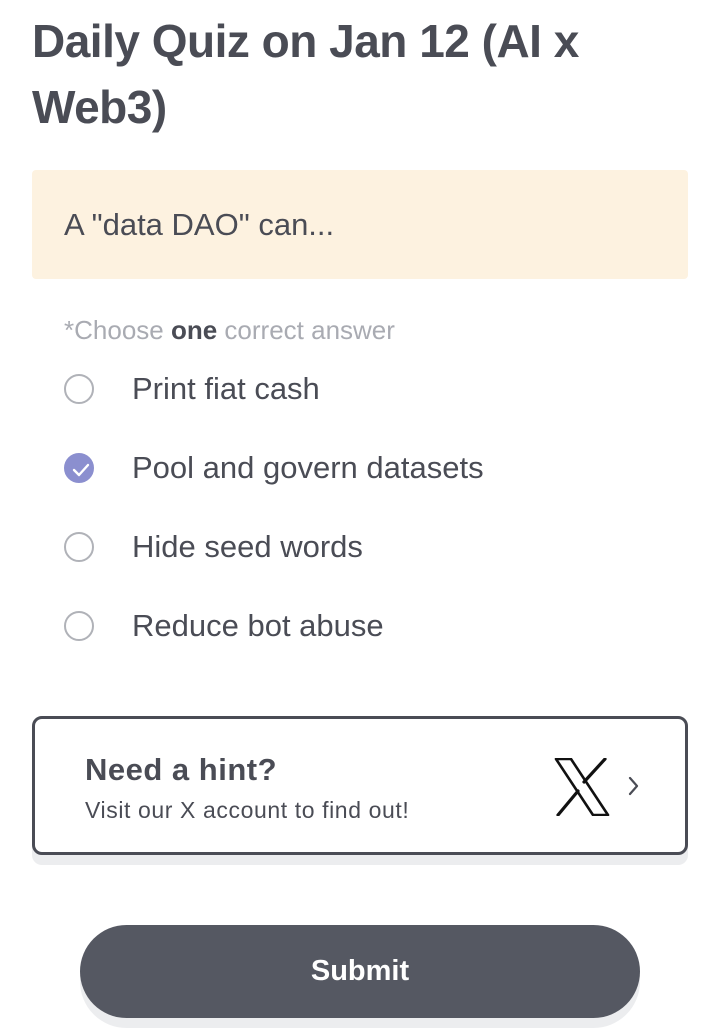 This screenshot has height=1036, width=720. Describe the element at coordinates (633, 786) in the screenshot. I see `chevron-right-icon` at that location.